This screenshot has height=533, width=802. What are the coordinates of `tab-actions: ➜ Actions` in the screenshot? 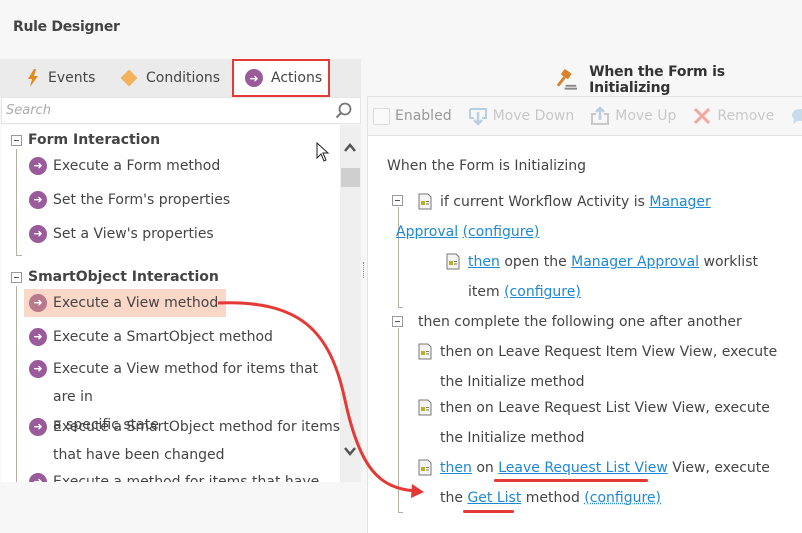 It's located at (281, 78).